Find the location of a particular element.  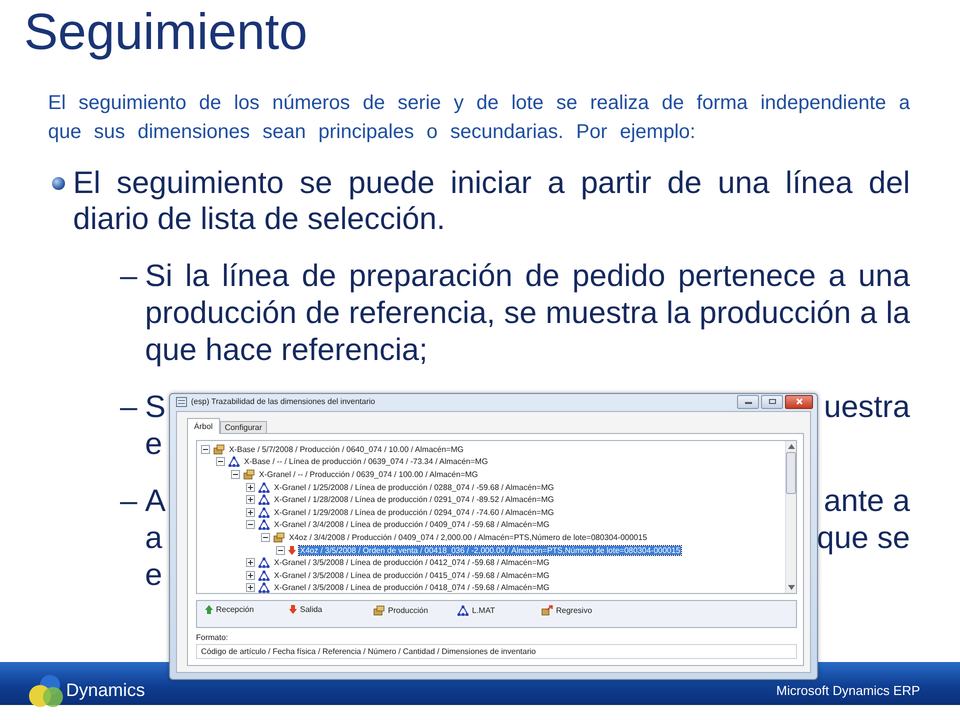

sub-bullet-text: A is located at coordinates (155, 500).